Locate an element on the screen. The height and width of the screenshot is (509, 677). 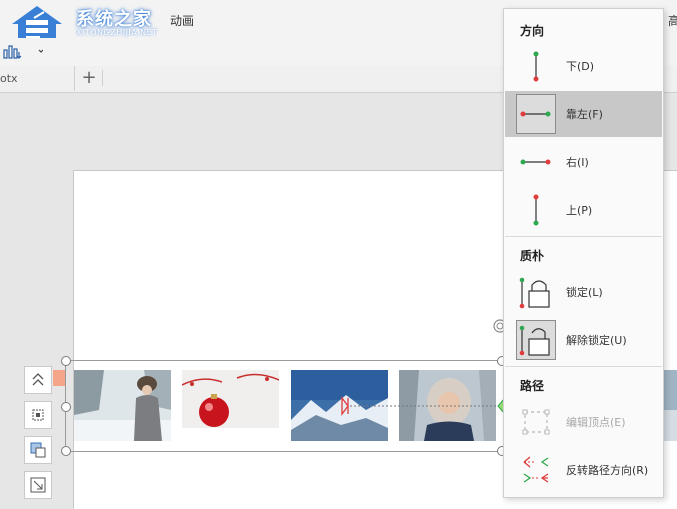
menu-item-left-label: 靠左(F) is located at coordinates (584, 114).